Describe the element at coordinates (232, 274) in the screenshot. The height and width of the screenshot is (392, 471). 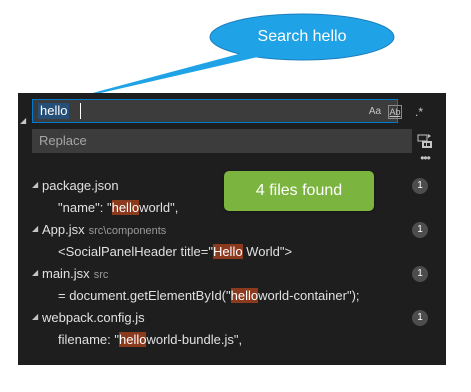
I see `file-row: ◢ main.jsx src 1` at that location.